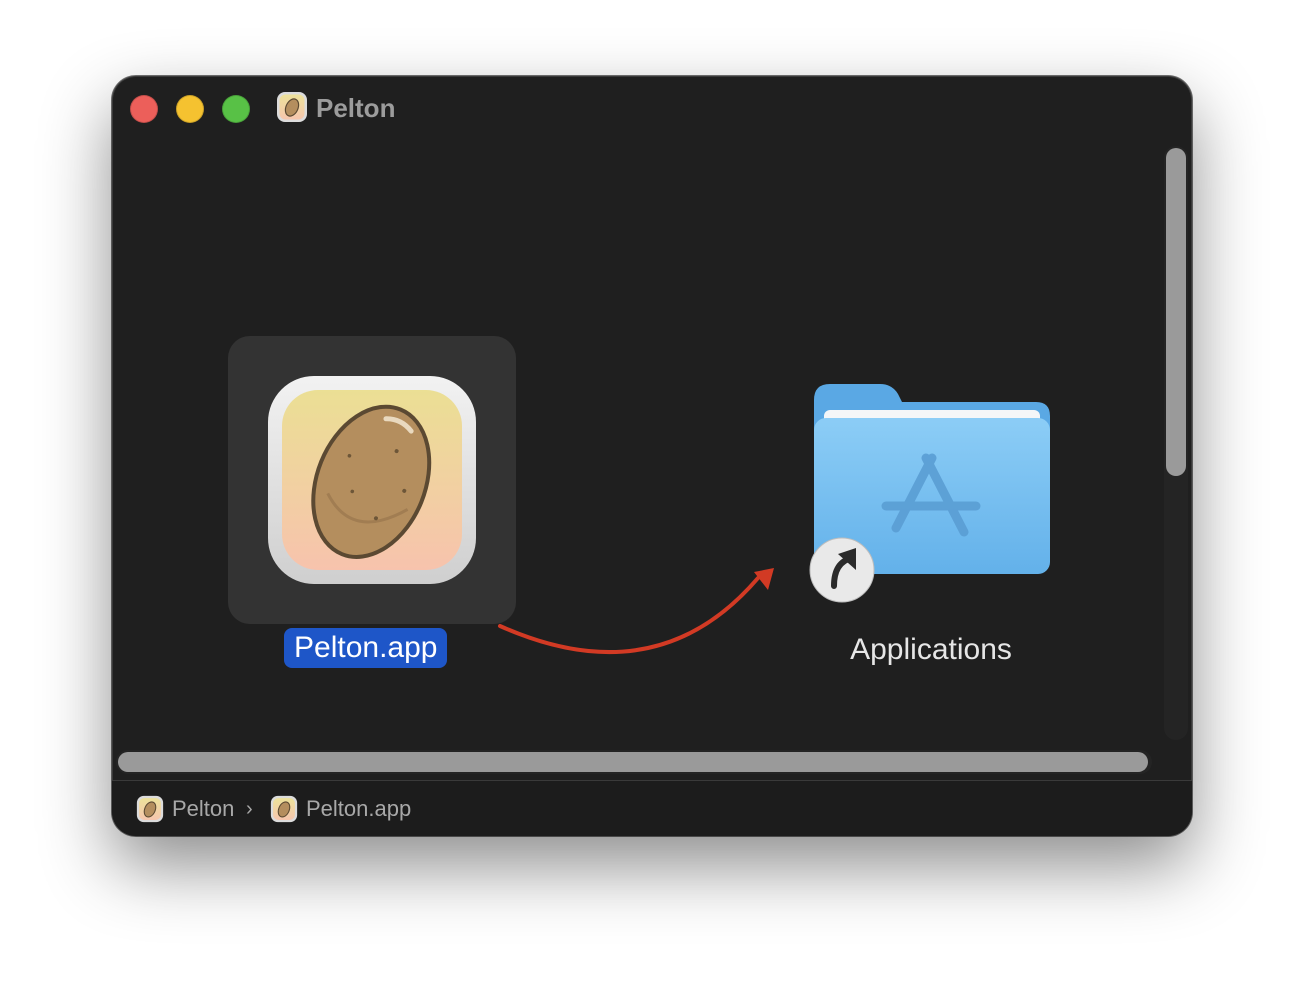  What do you see at coordinates (932, 496) in the screenshot?
I see `applications-folder-icon` at bounding box center [932, 496].